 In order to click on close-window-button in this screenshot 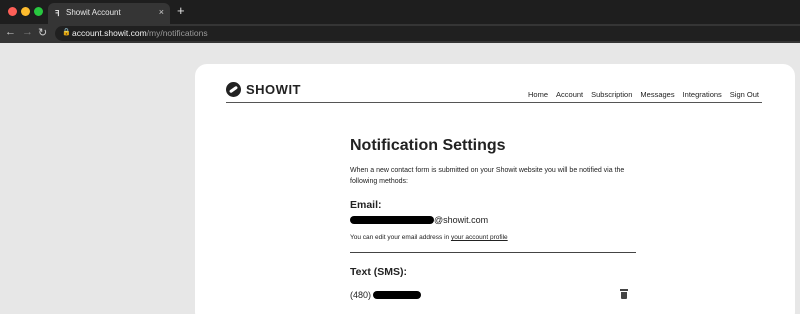, I will do `click(12, 11)`.